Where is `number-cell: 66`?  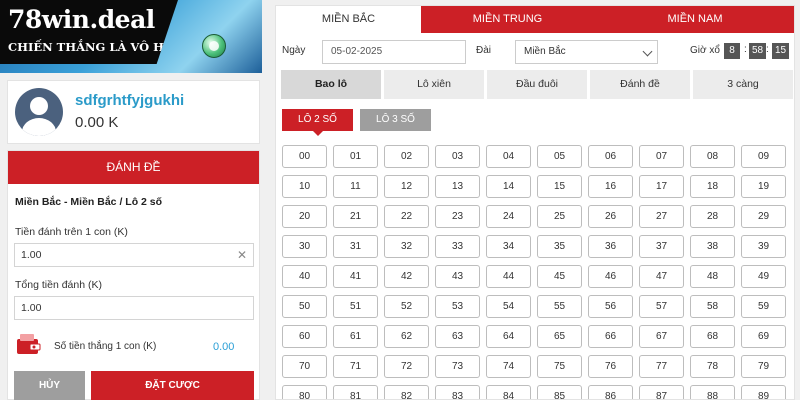 number-cell: 66 is located at coordinates (610, 336).